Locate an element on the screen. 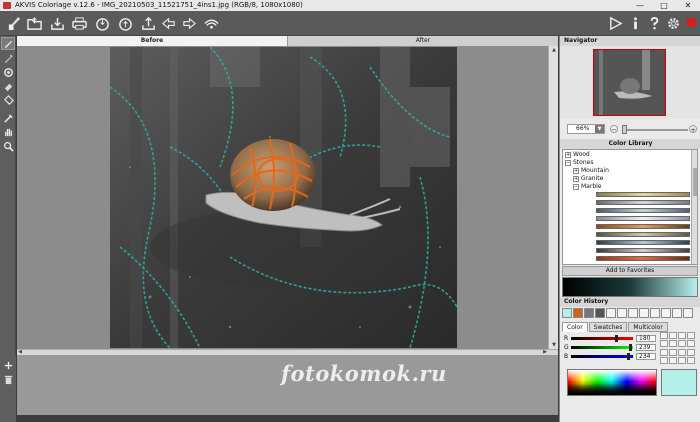 This screenshot has width=700, height=422. green-slider-thumb is located at coordinates (630, 347).